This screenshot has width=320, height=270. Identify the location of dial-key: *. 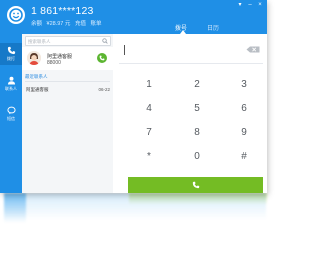
(149, 156).